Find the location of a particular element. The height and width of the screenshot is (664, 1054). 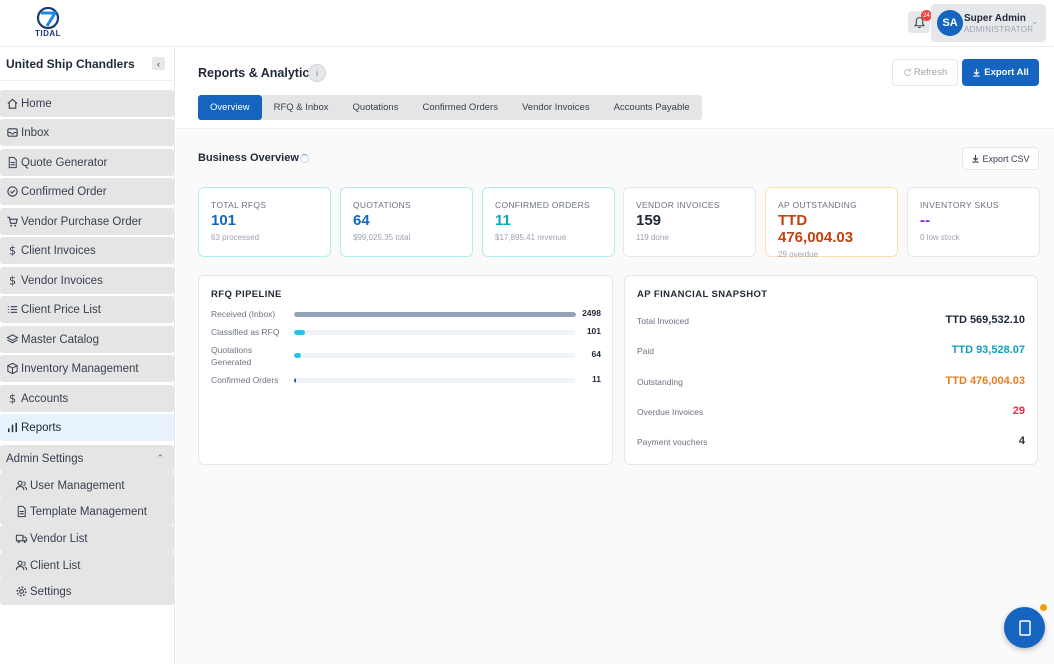

tab-accounts-payable: Accounts Payable is located at coordinates (651, 107).